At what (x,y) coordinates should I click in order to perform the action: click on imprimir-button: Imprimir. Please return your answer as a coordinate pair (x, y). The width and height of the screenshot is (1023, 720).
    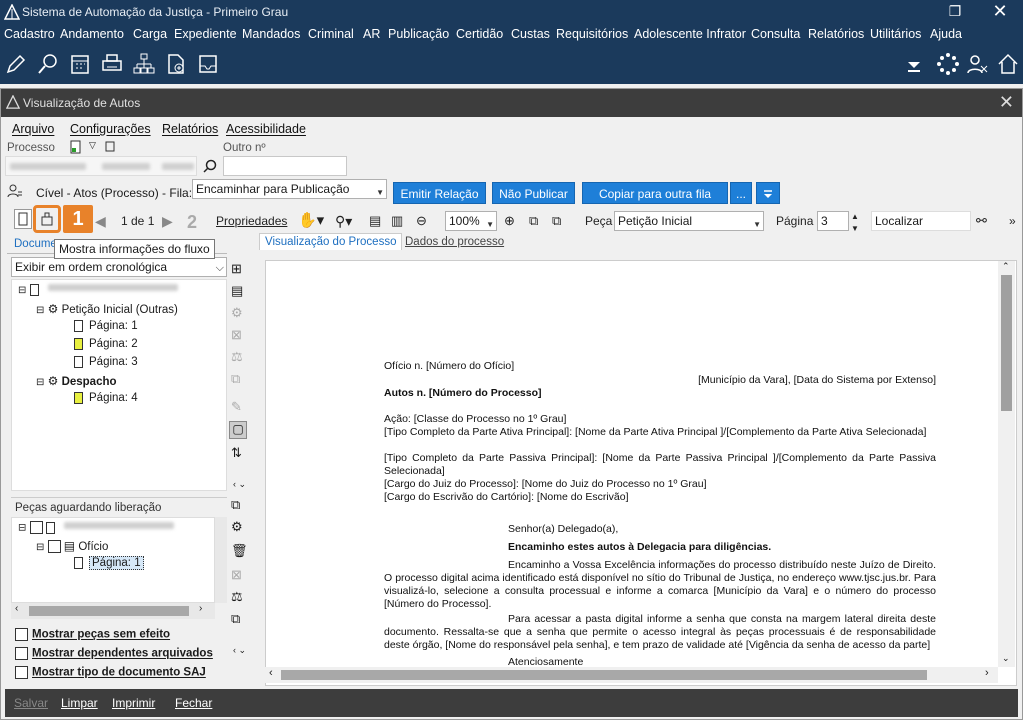
    Looking at the image, I should click on (133, 703).